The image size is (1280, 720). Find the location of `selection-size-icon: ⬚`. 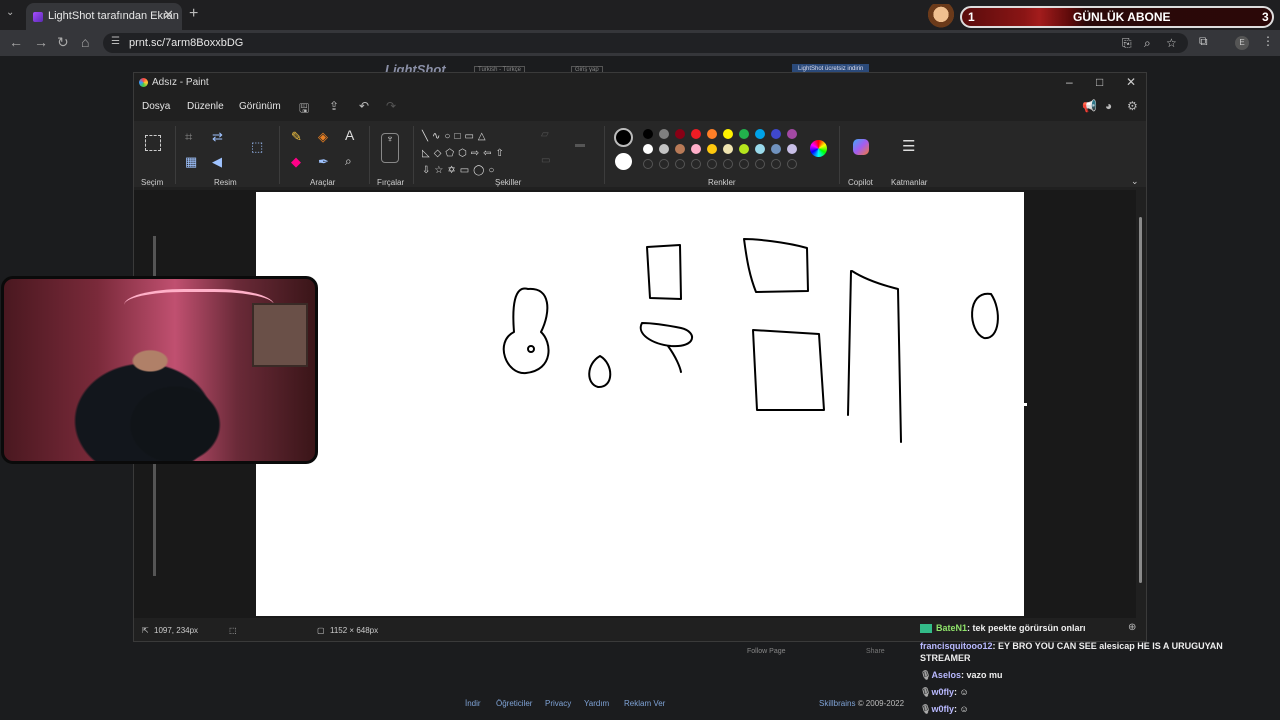

selection-size-icon: ⬚ is located at coordinates (233, 630).